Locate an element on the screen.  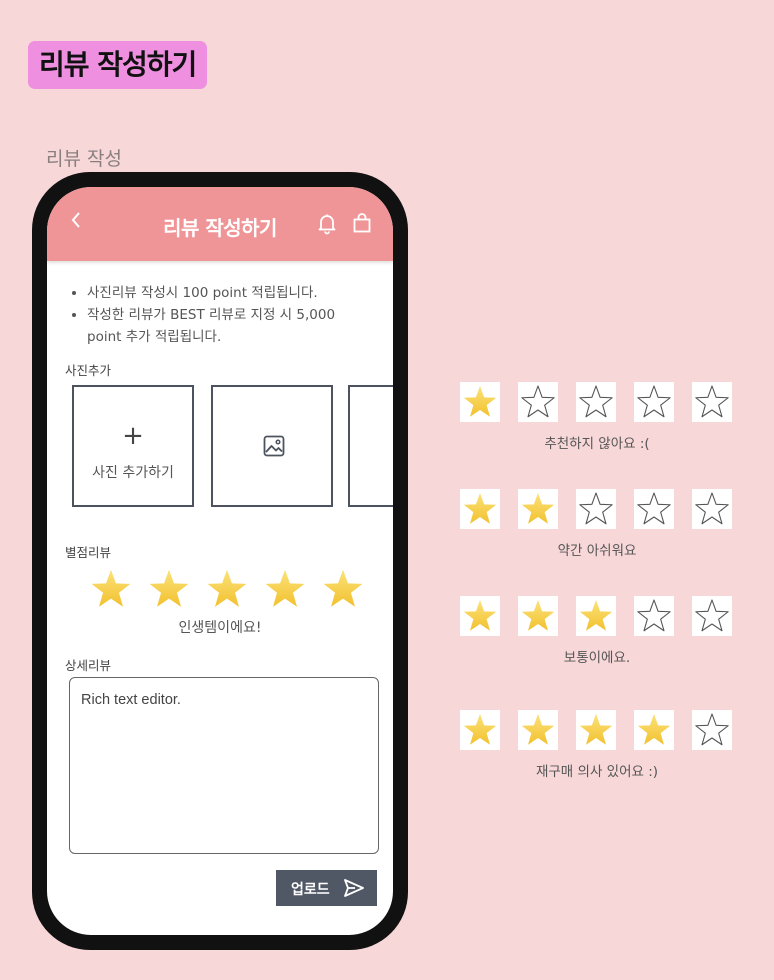
upload-button: 업로드 is located at coordinates (326, 888).